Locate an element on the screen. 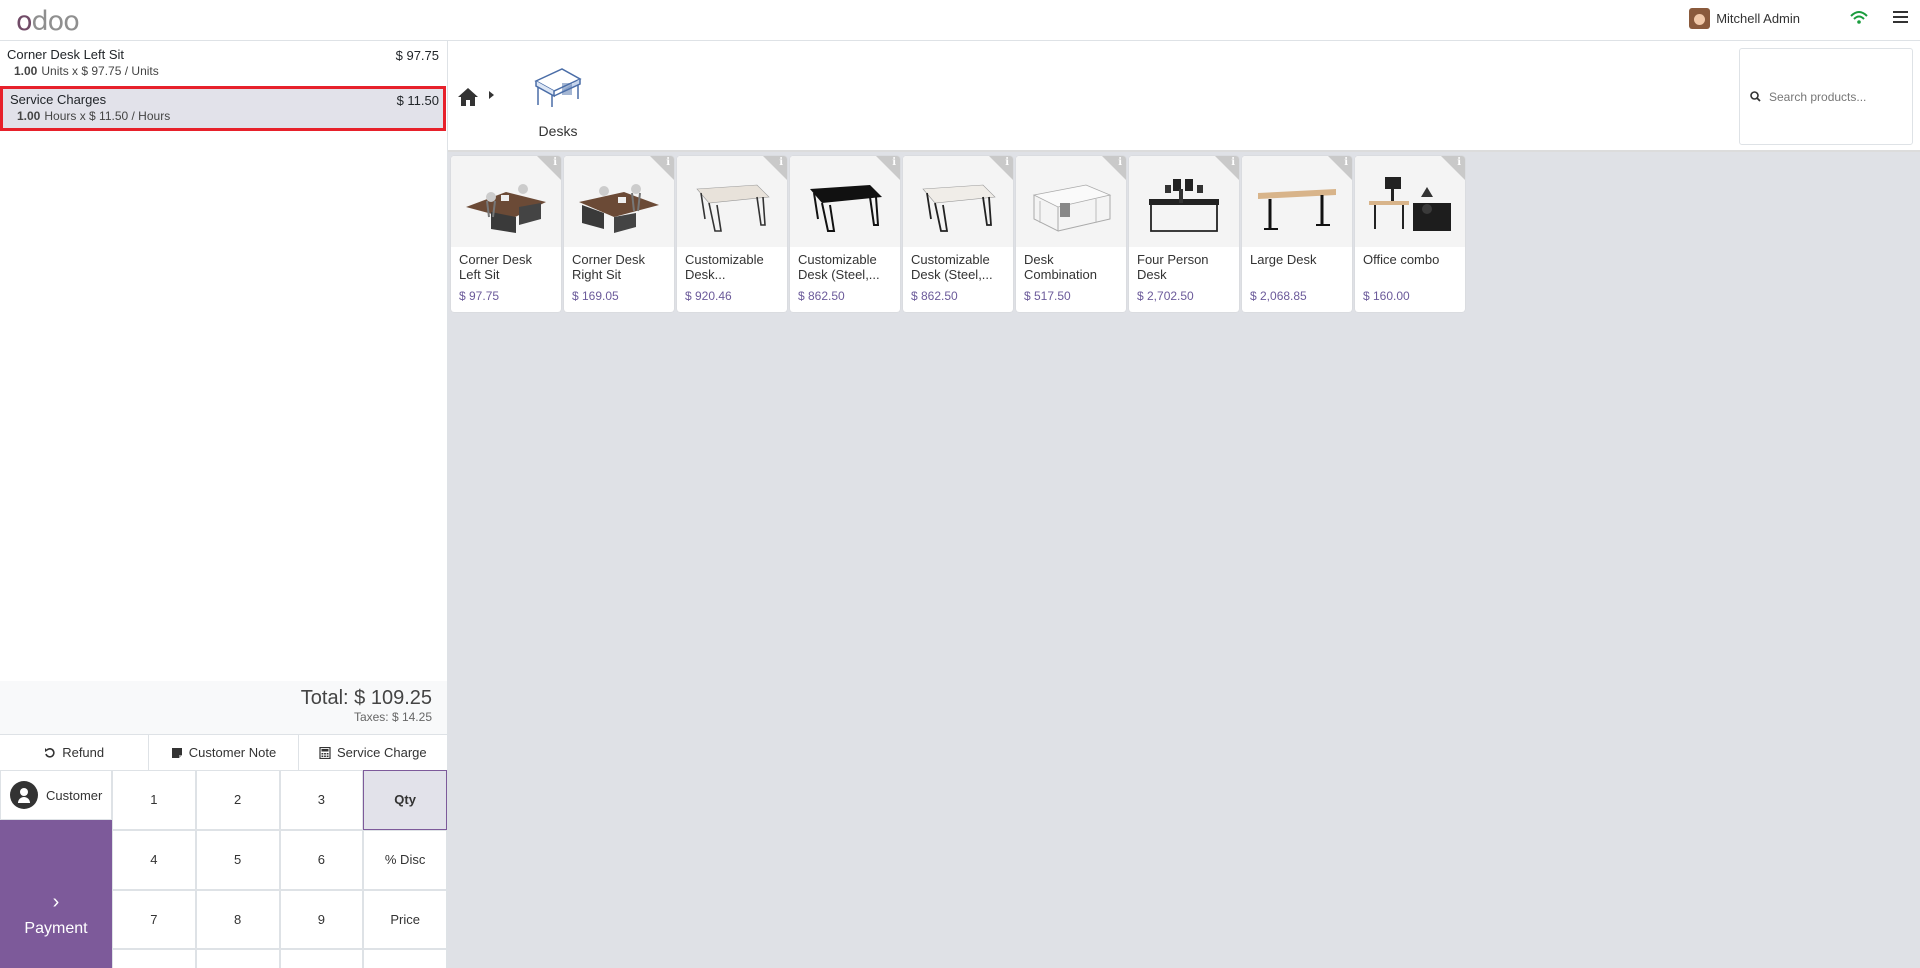 This screenshot has width=1920, height=968. control-buttons: Refund Customer Note Service Charge is located at coordinates (223, 752).